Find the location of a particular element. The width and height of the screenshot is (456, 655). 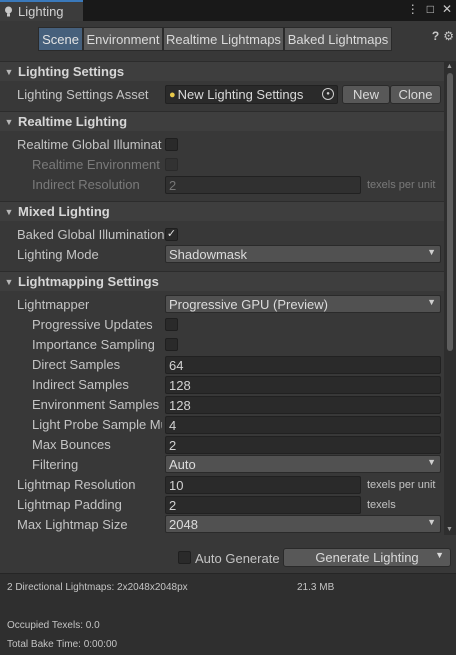

progressive-updates-label: Progressive Updates is located at coordinates (92, 324).